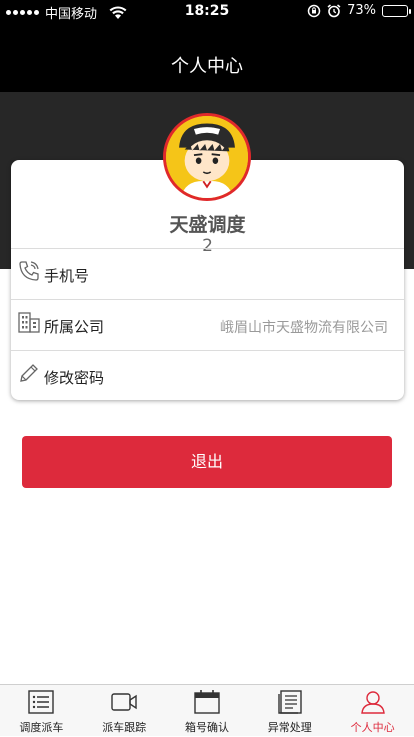 Image resolution: width=414 pixels, height=737 pixels. I want to click on tab-exception: 异常处理, so click(289, 711).